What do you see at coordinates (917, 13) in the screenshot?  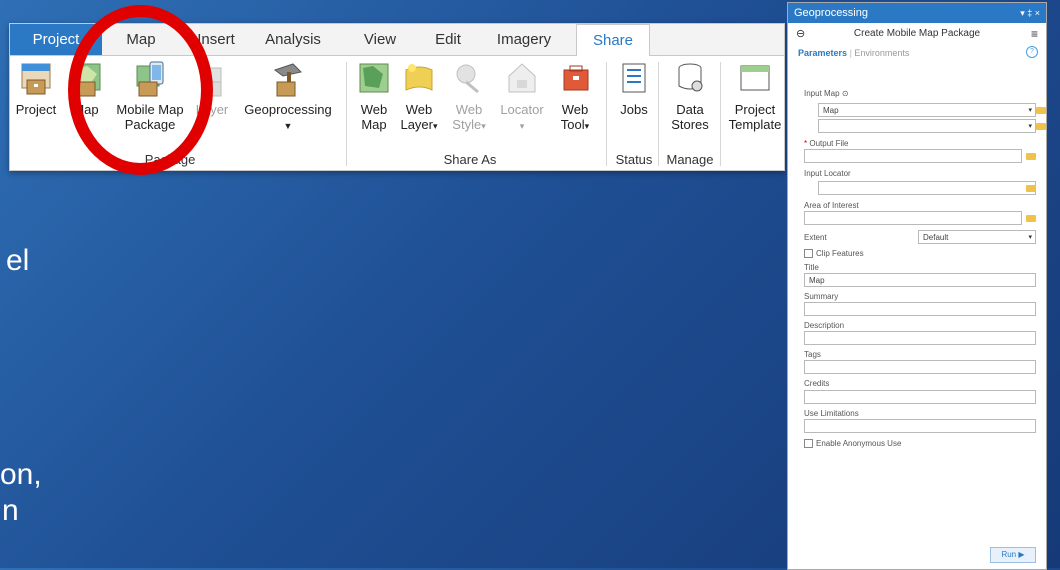 I see `gp-title-bar: Geoprocessing ▾ ‡ ×` at bounding box center [917, 13].